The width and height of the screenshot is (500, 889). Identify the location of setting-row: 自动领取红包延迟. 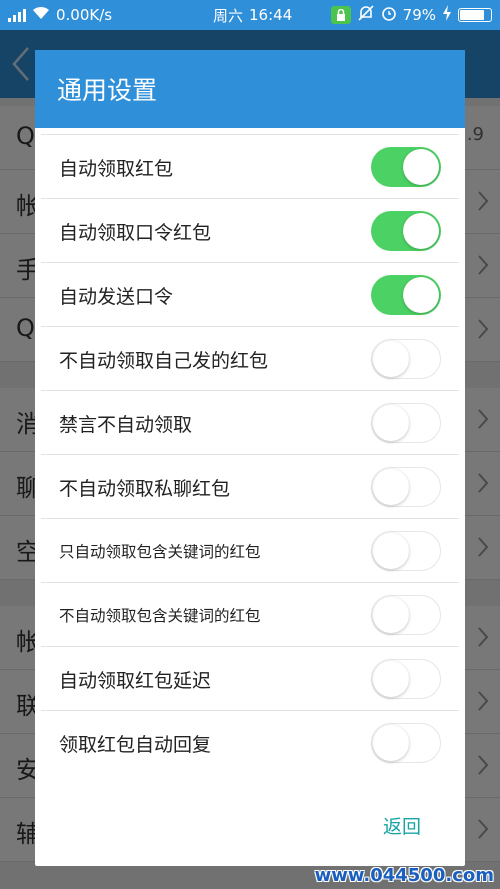
(250, 678).